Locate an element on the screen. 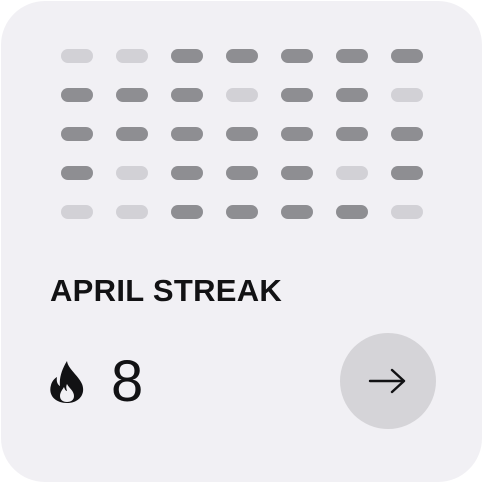  open-streak-button is located at coordinates (388, 381).